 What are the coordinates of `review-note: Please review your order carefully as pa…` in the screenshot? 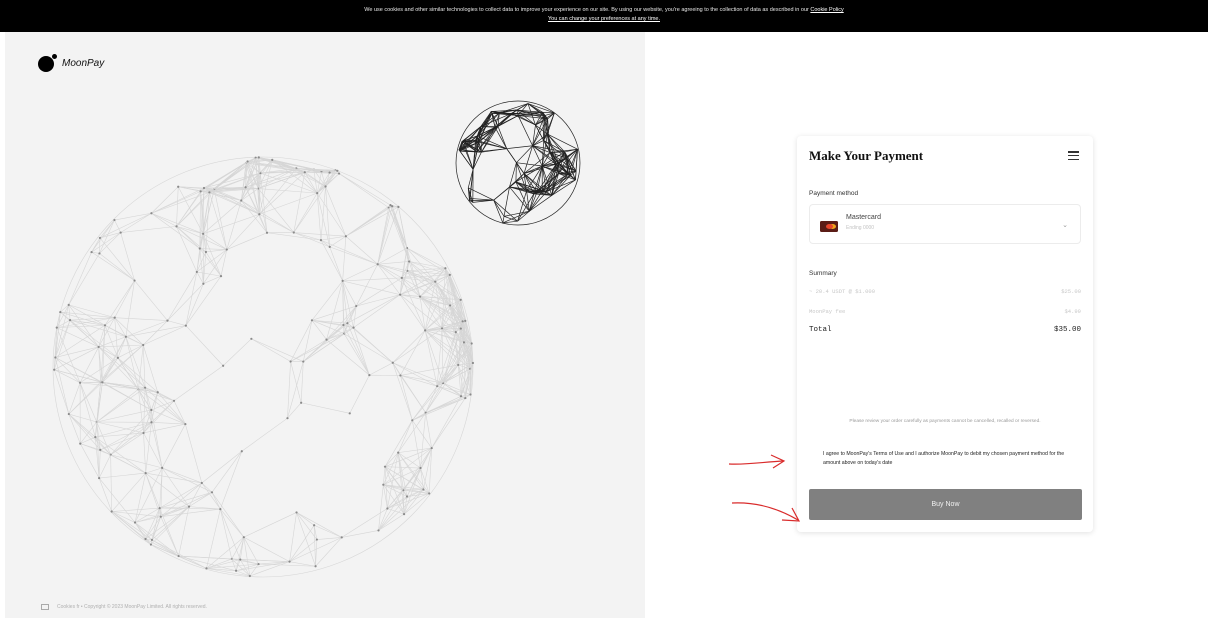 It's located at (945, 421).